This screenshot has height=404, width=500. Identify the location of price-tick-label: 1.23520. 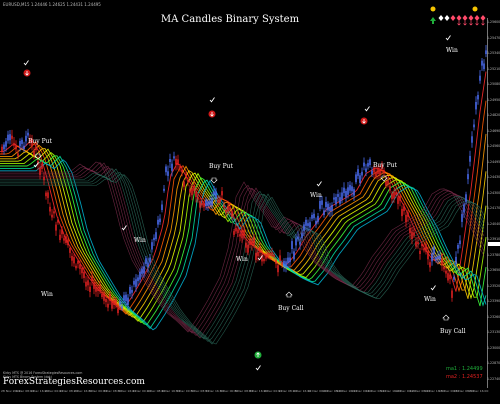
(493, 285).